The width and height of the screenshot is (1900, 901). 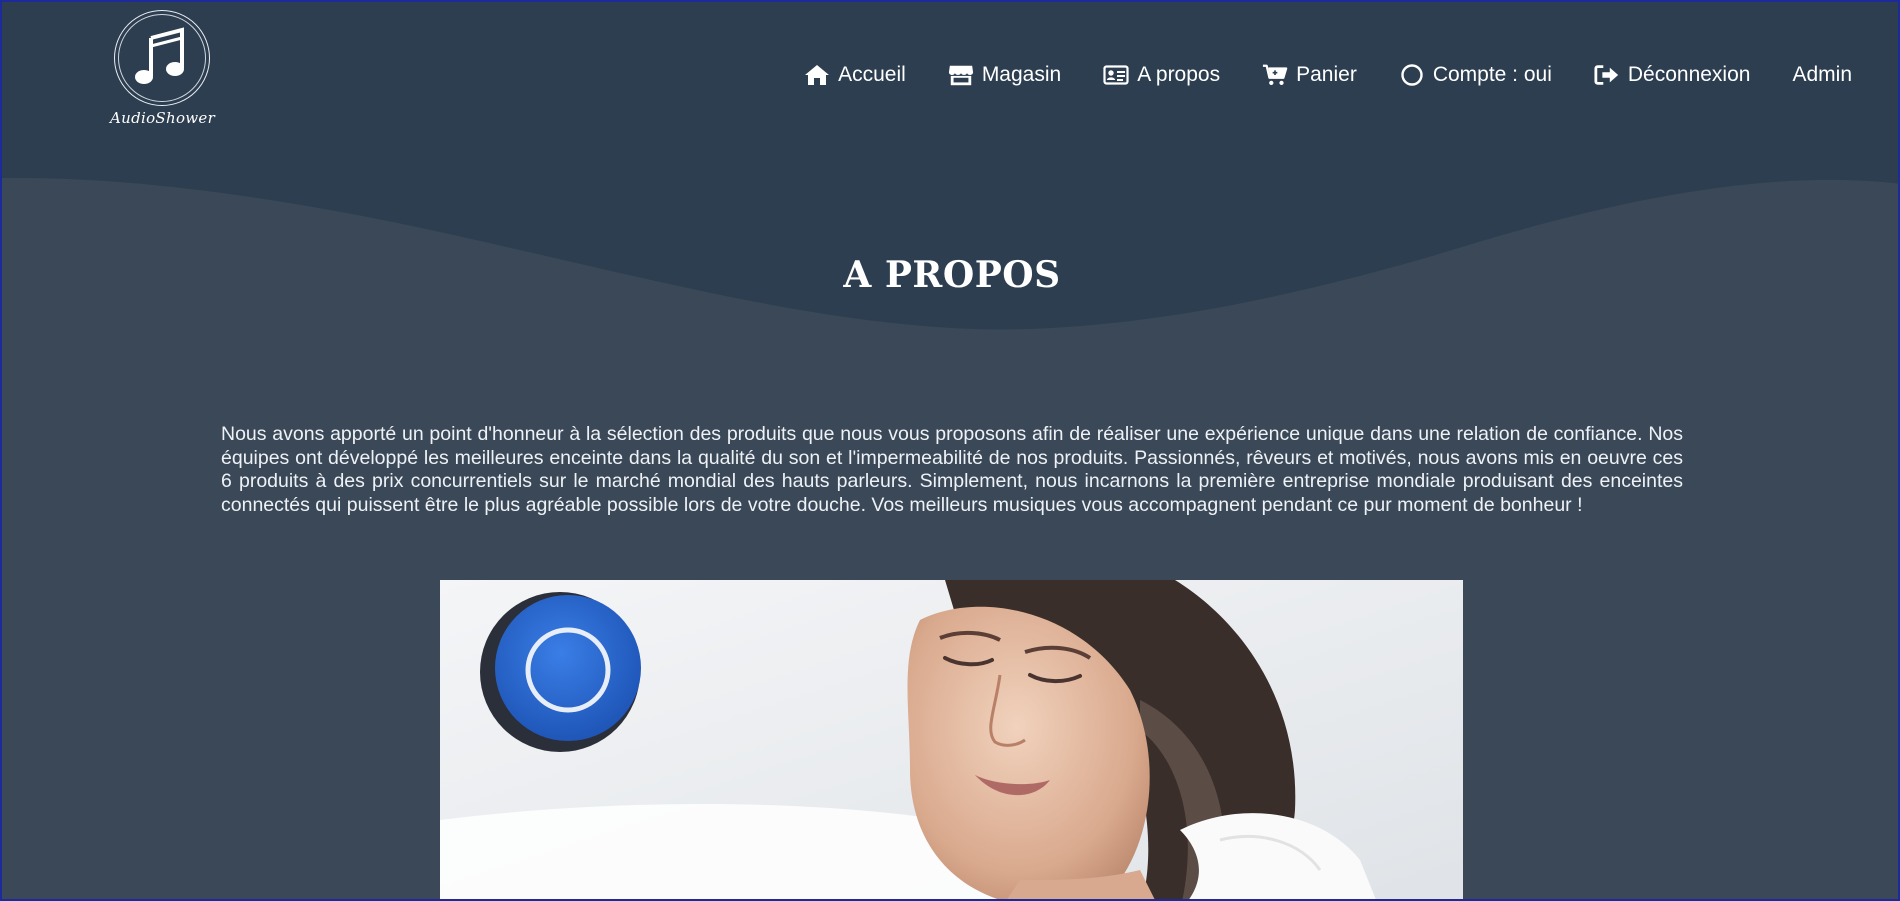 I want to click on nav-label: Déconnexion, so click(x=1689, y=74).